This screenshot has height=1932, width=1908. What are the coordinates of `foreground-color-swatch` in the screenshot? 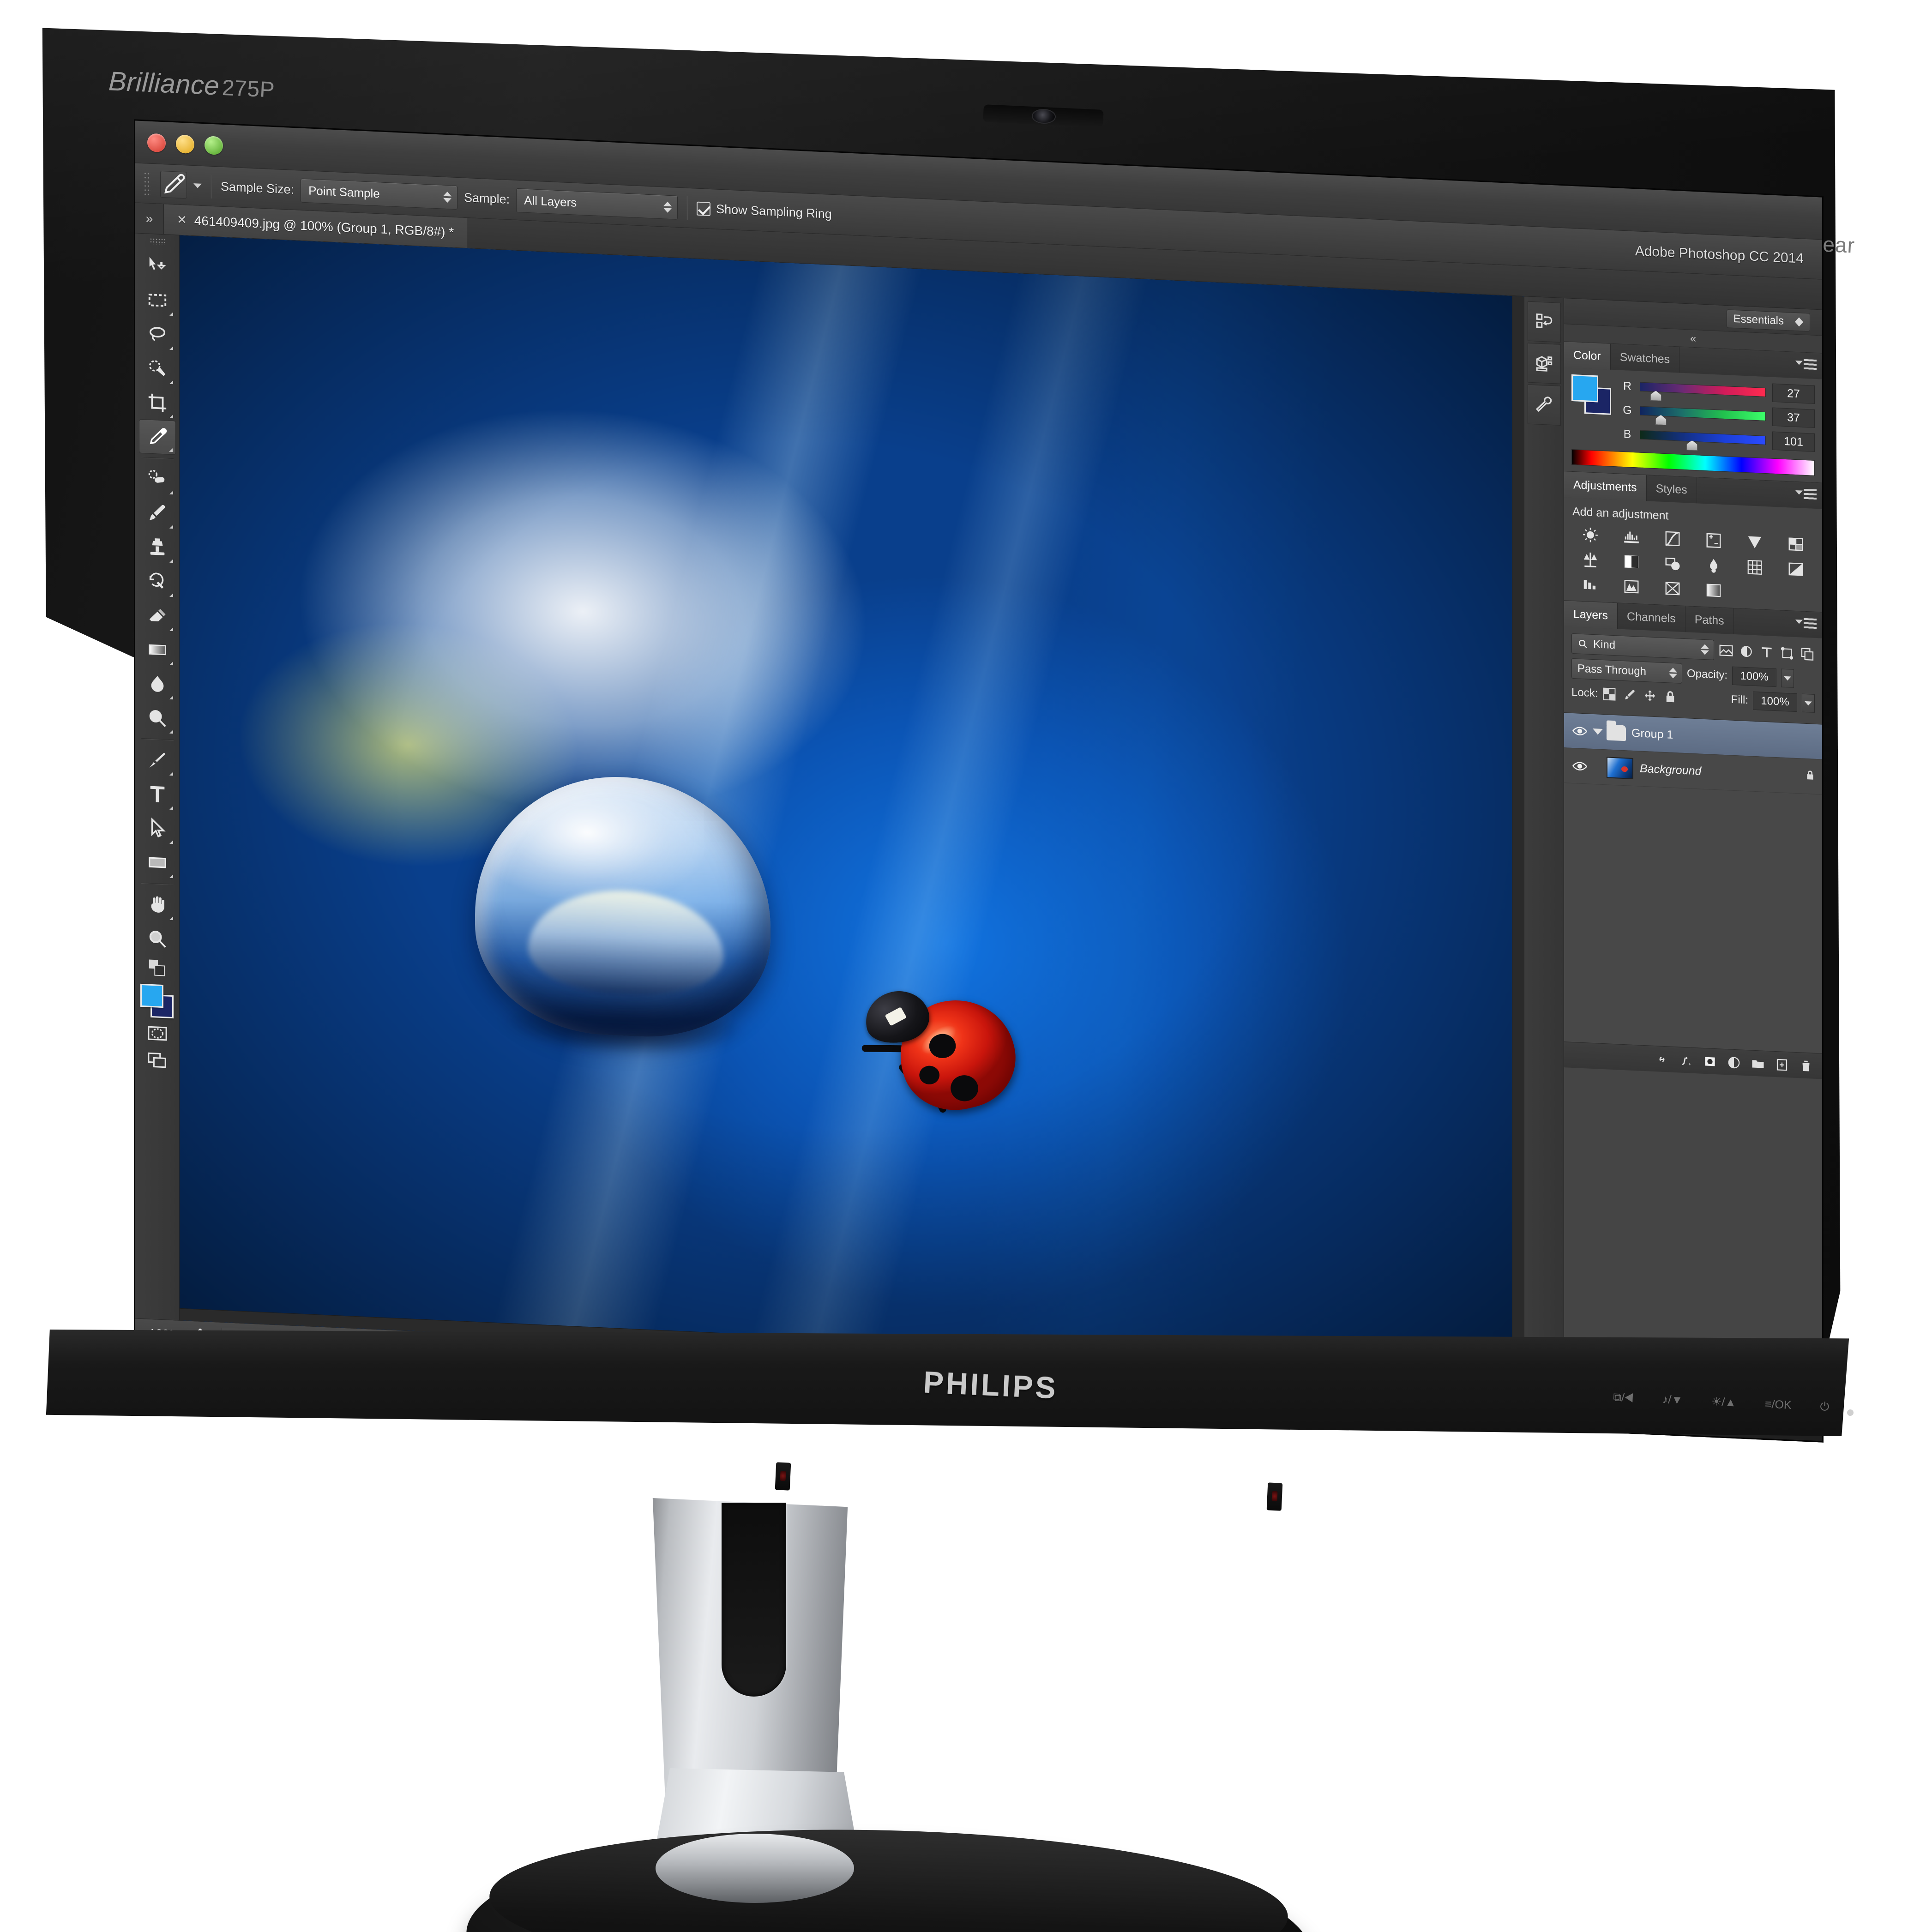 It's located at (151, 995).